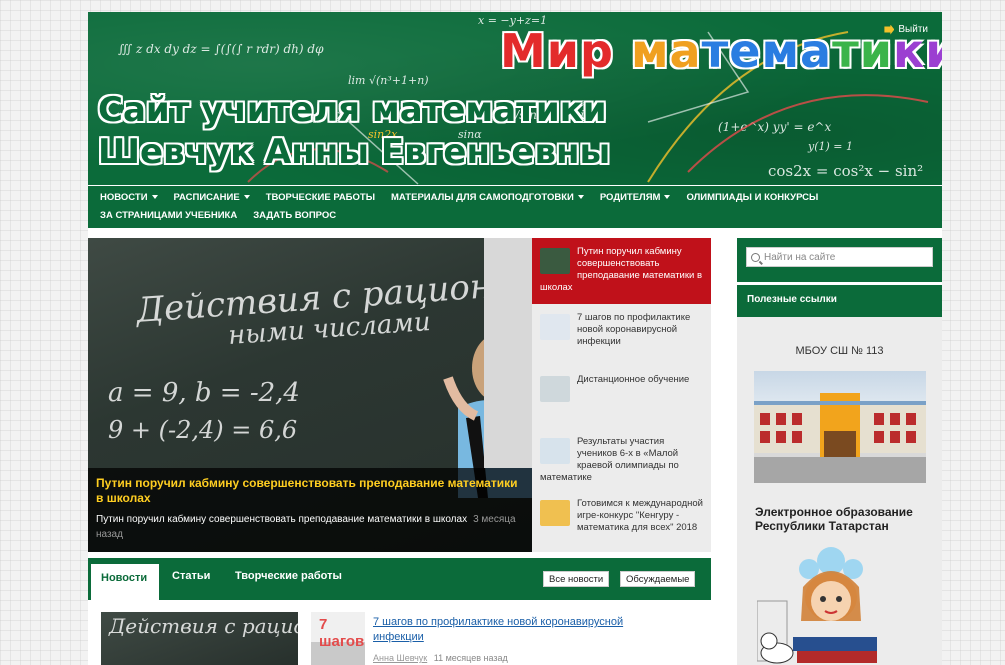 The image size is (1005, 665). I want to click on school-link-title: МБОУ СШ № 113, so click(839, 351).